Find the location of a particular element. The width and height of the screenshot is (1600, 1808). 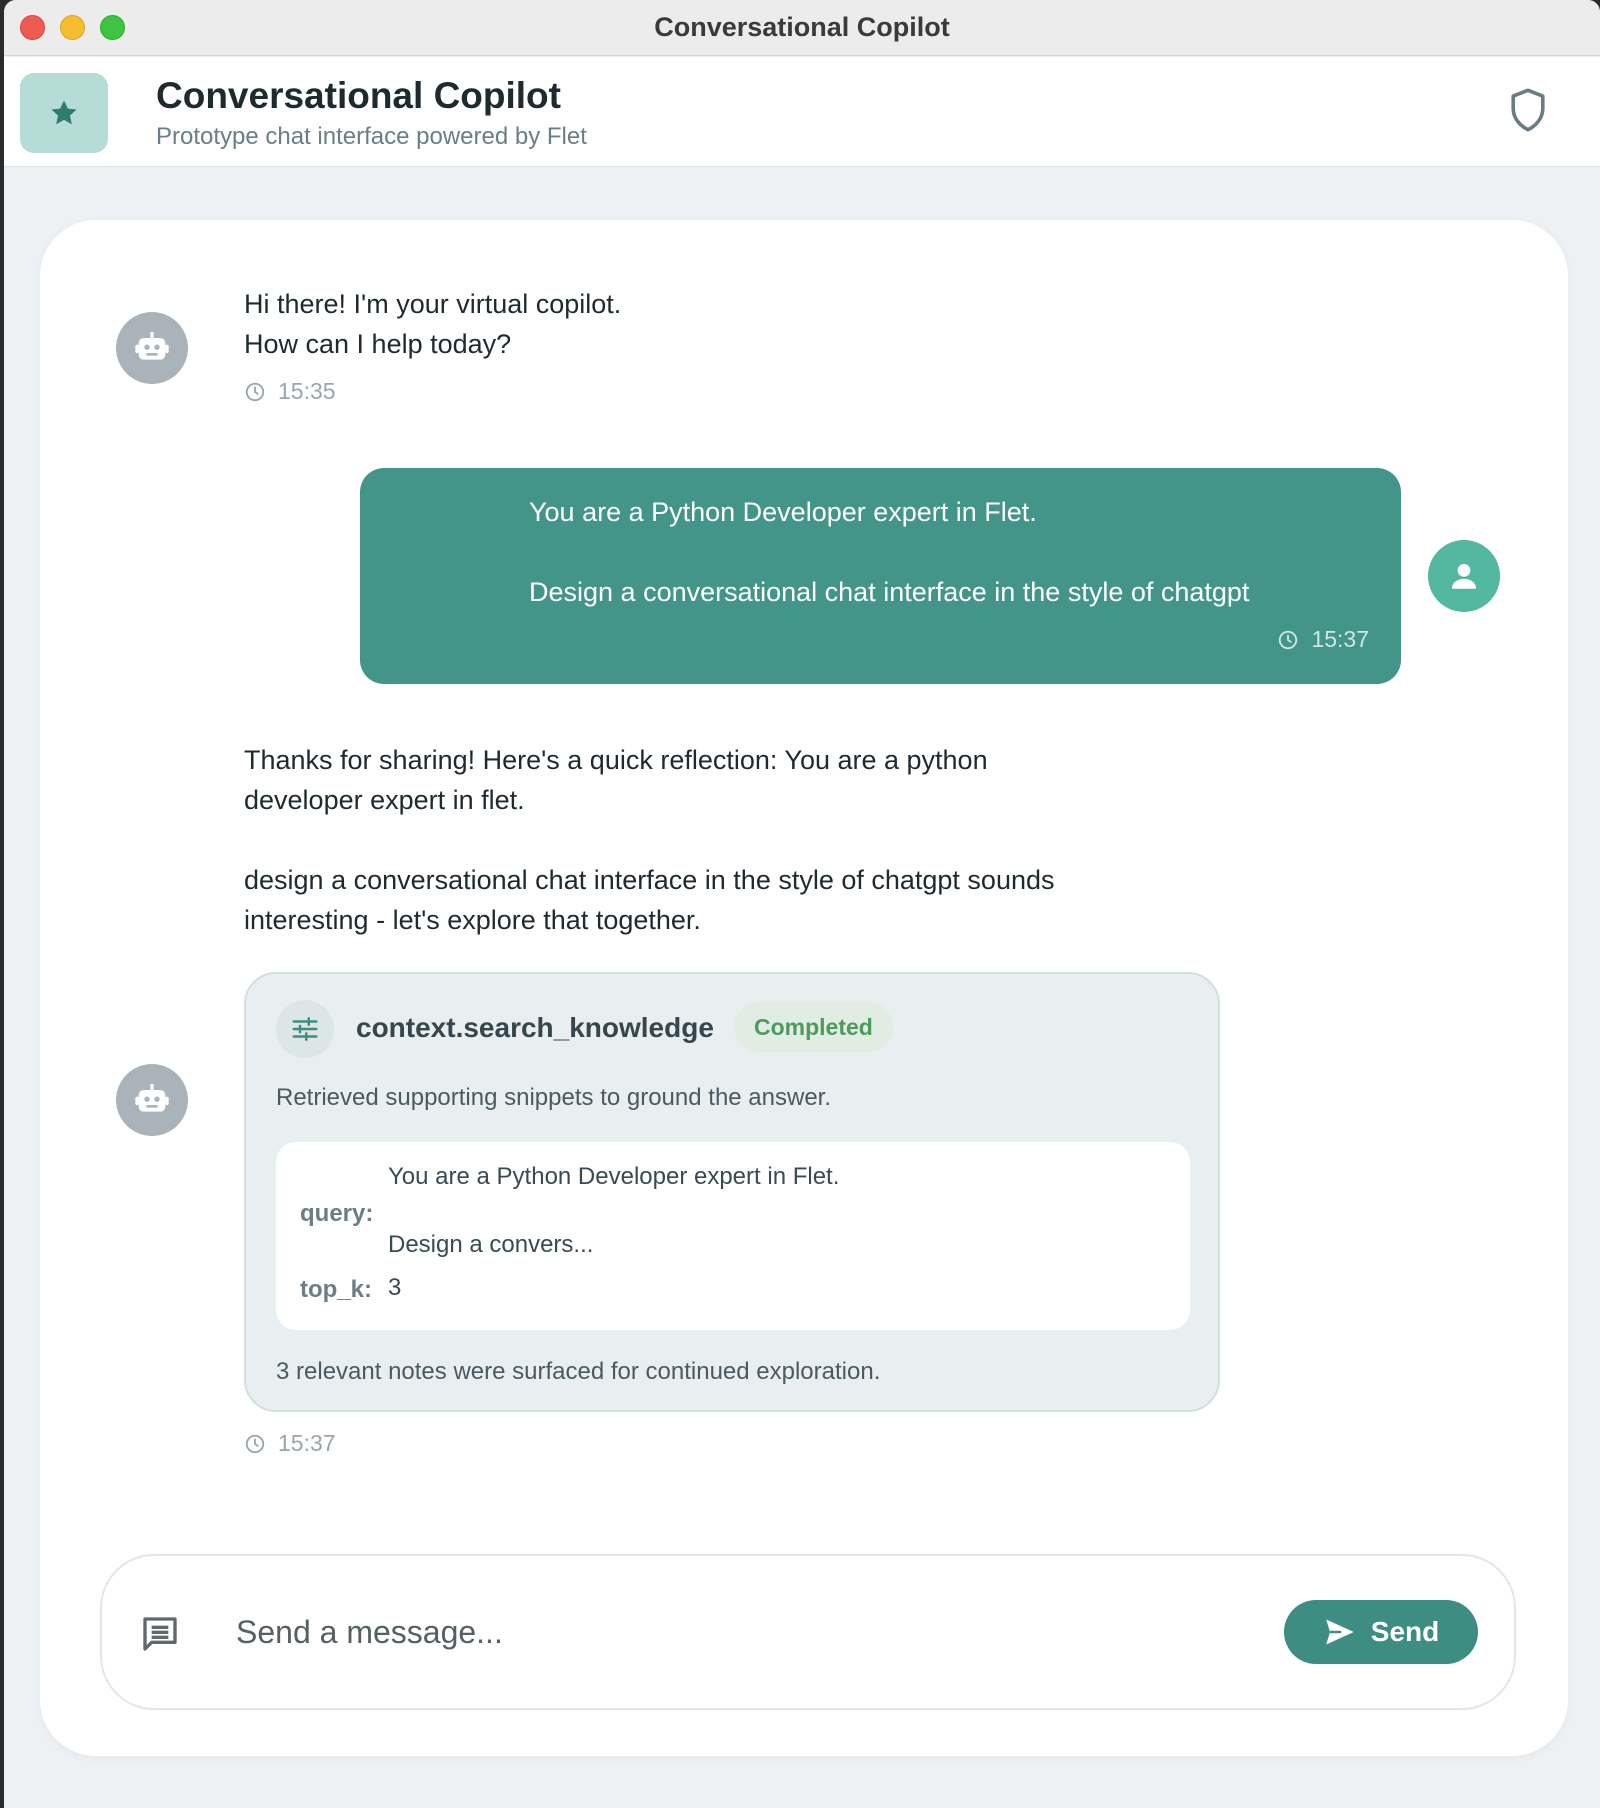

app-subtitle: Prototype chat interface powered by Flet is located at coordinates (371, 136).